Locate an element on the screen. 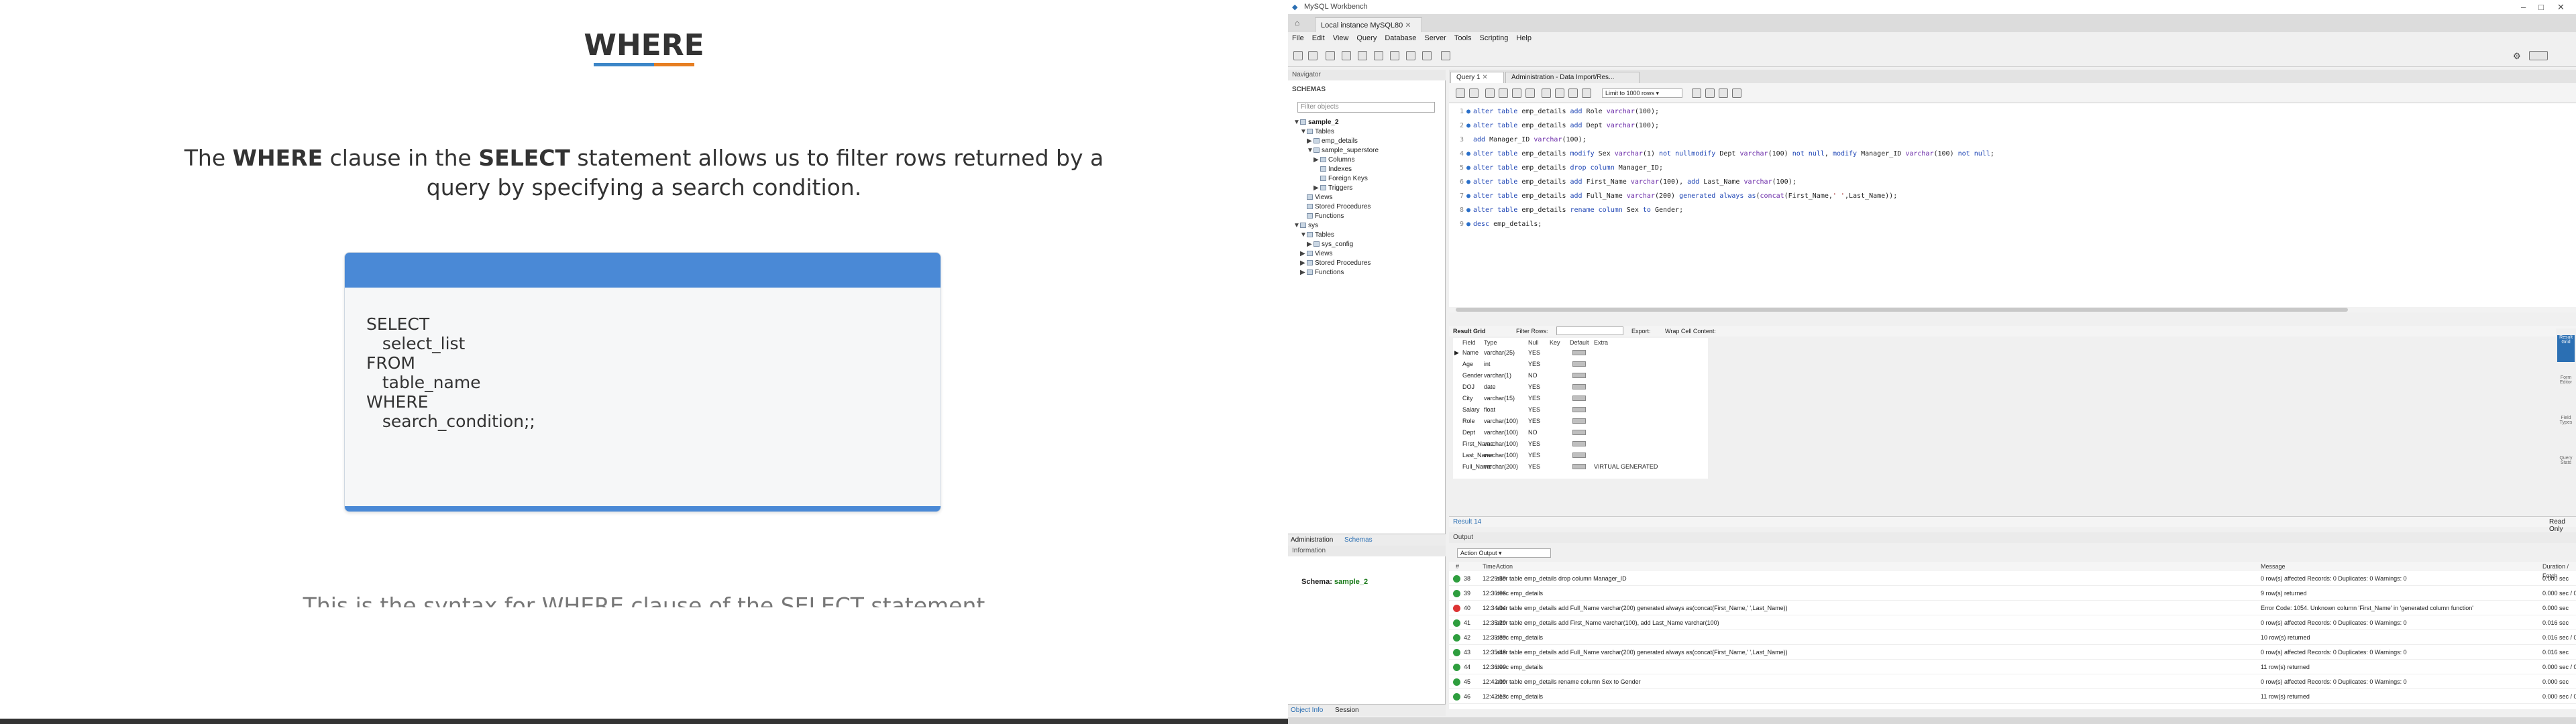 This screenshot has height=724, width=2576. tree-item: ▶ Columns is located at coordinates (1367, 160).